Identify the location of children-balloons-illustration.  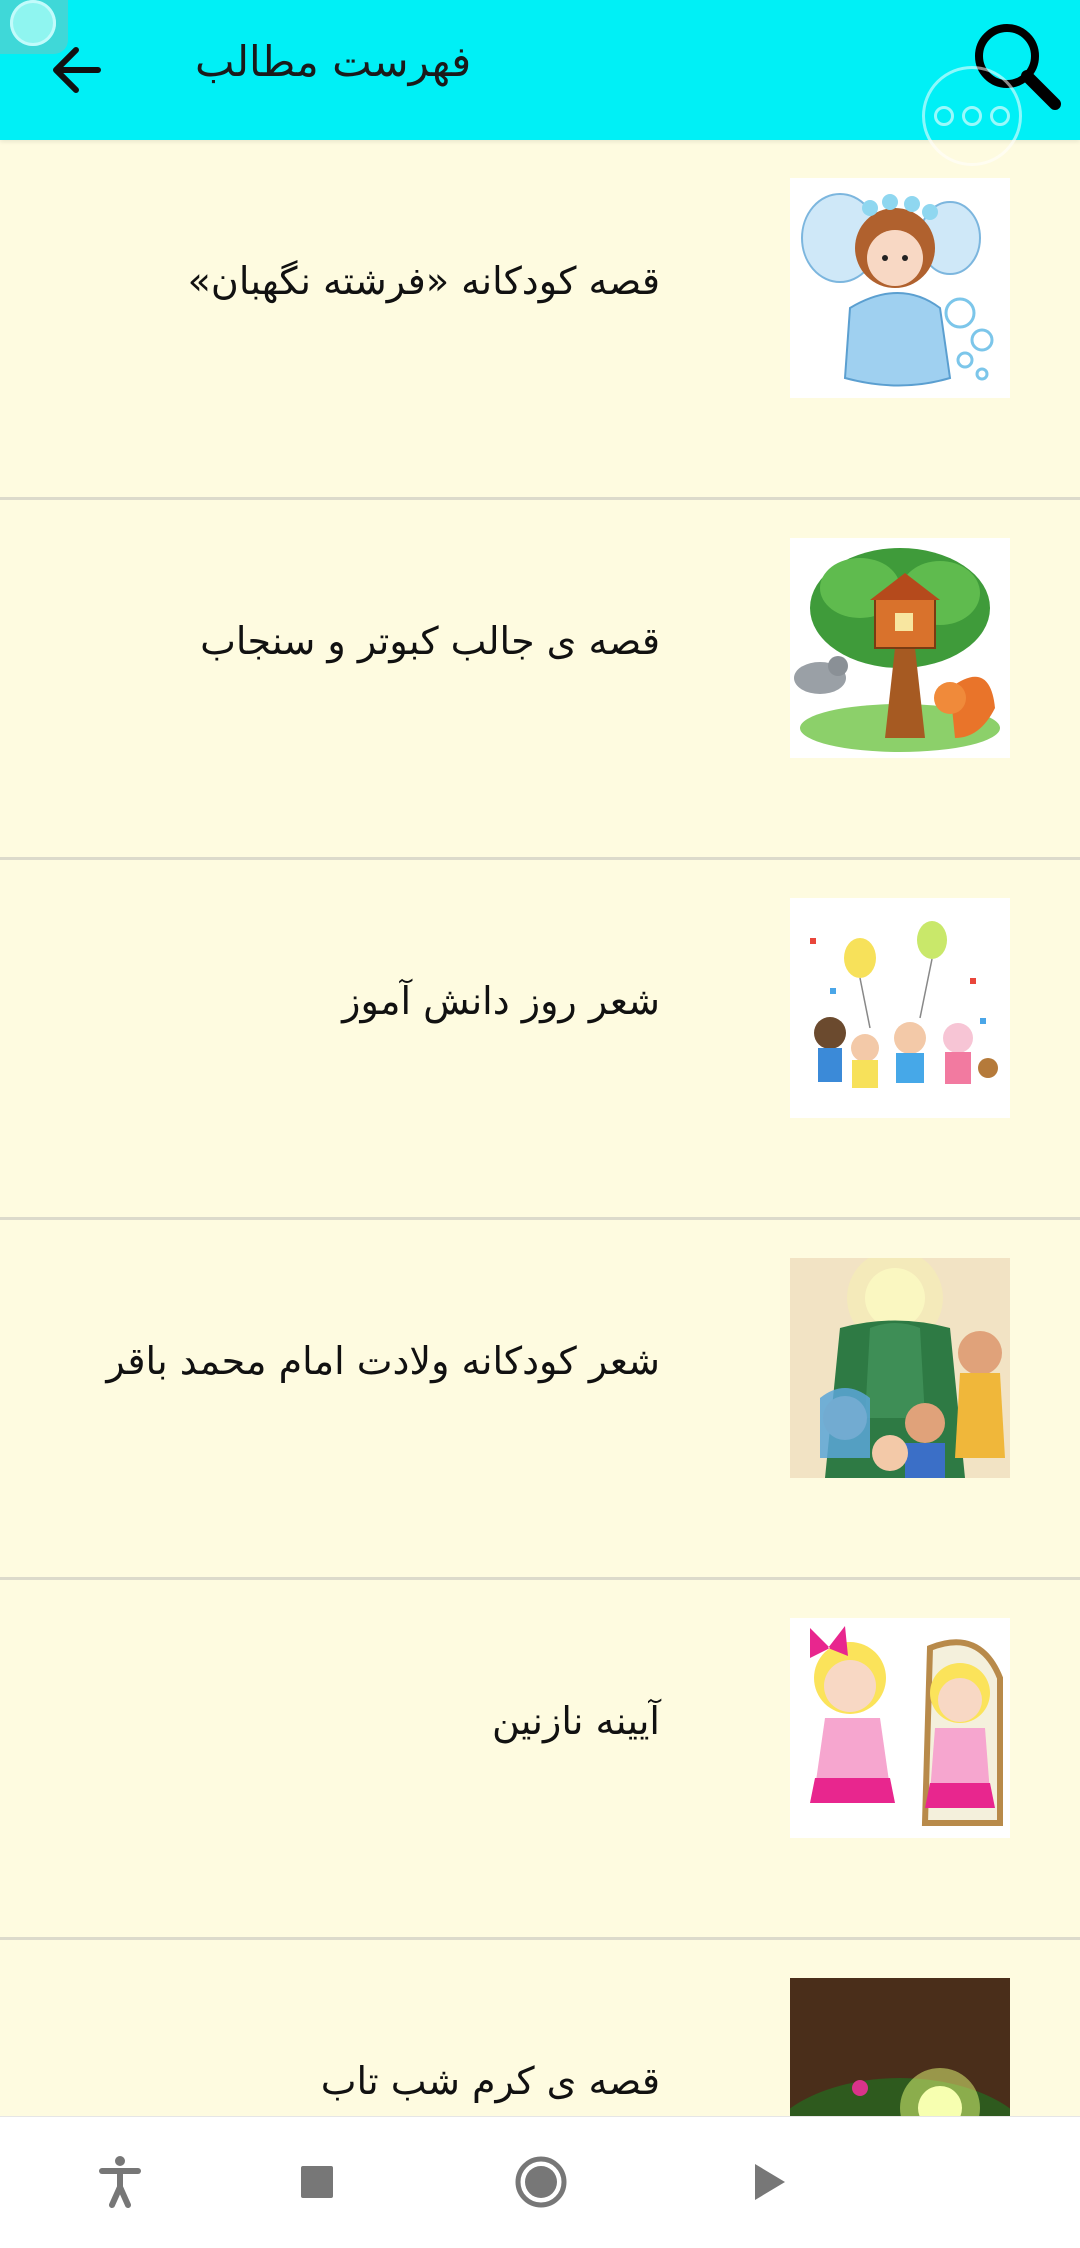
(900, 1008).